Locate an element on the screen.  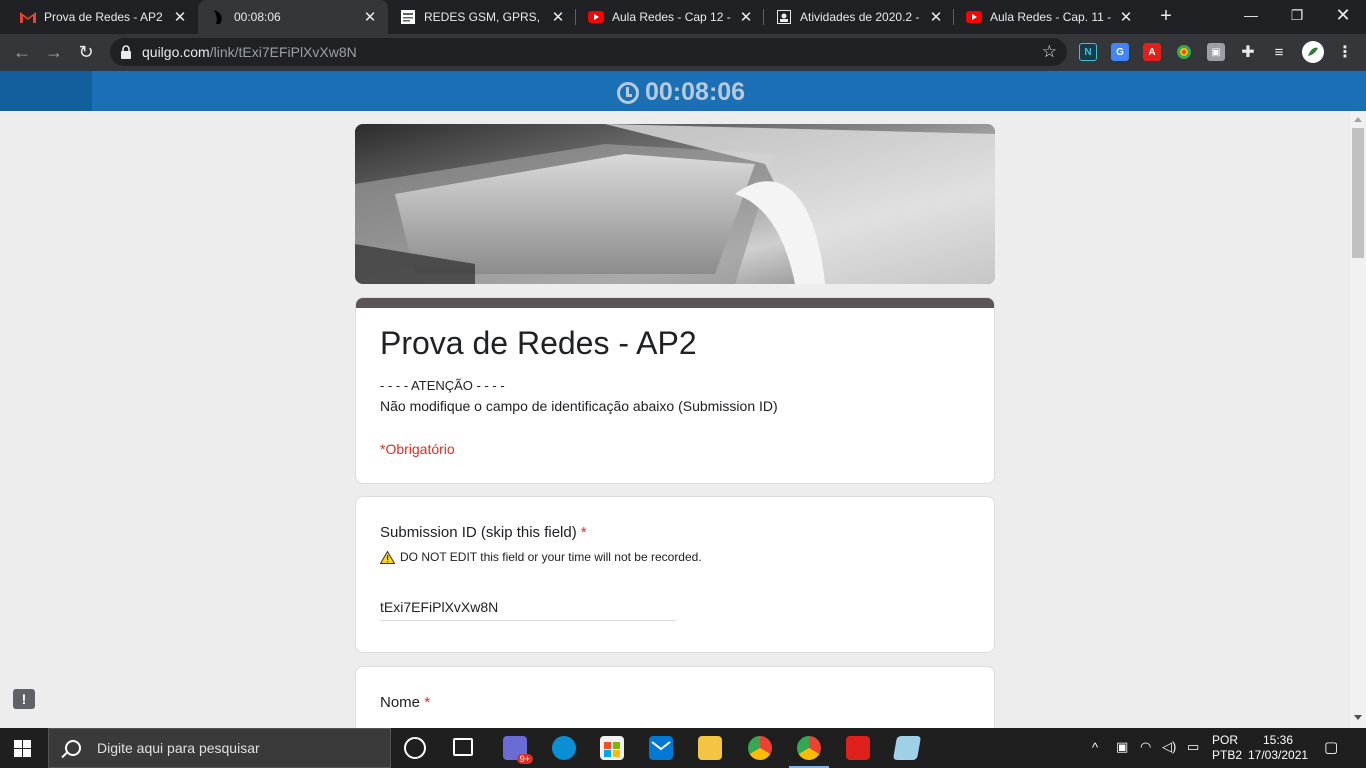
tab-redes-gsm: REDES GSM, GPRS, EDG ✕ is located at coordinates (482, 17).